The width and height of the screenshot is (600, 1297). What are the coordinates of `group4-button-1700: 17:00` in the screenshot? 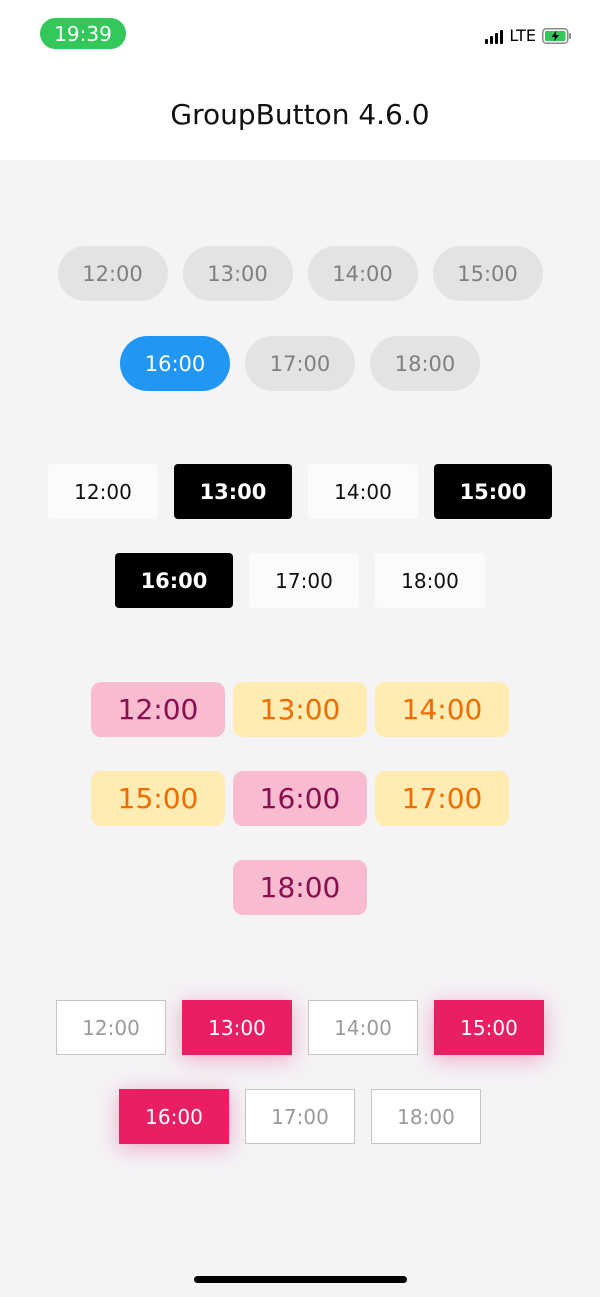 It's located at (300, 1116).